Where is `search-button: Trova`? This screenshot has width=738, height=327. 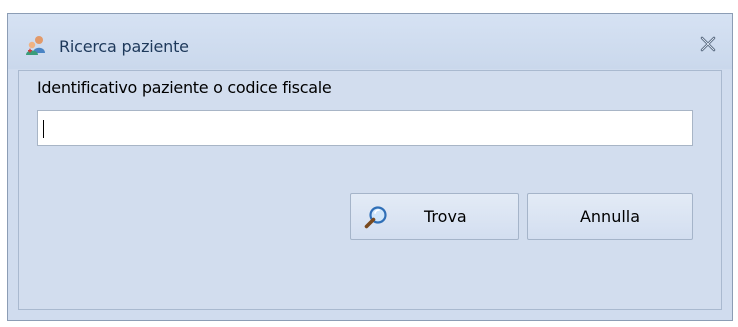
search-button: Trova is located at coordinates (434, 216).